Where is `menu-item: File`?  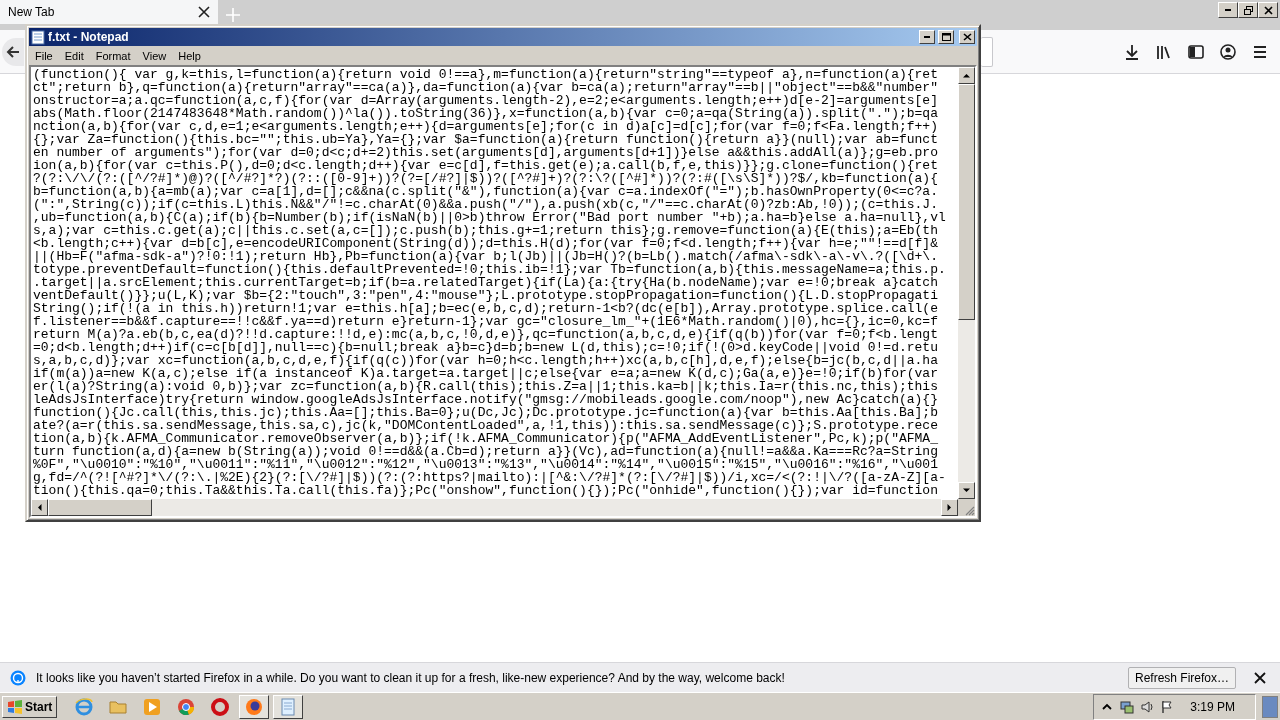 menu-item: File is located at coordinates (44, 55).